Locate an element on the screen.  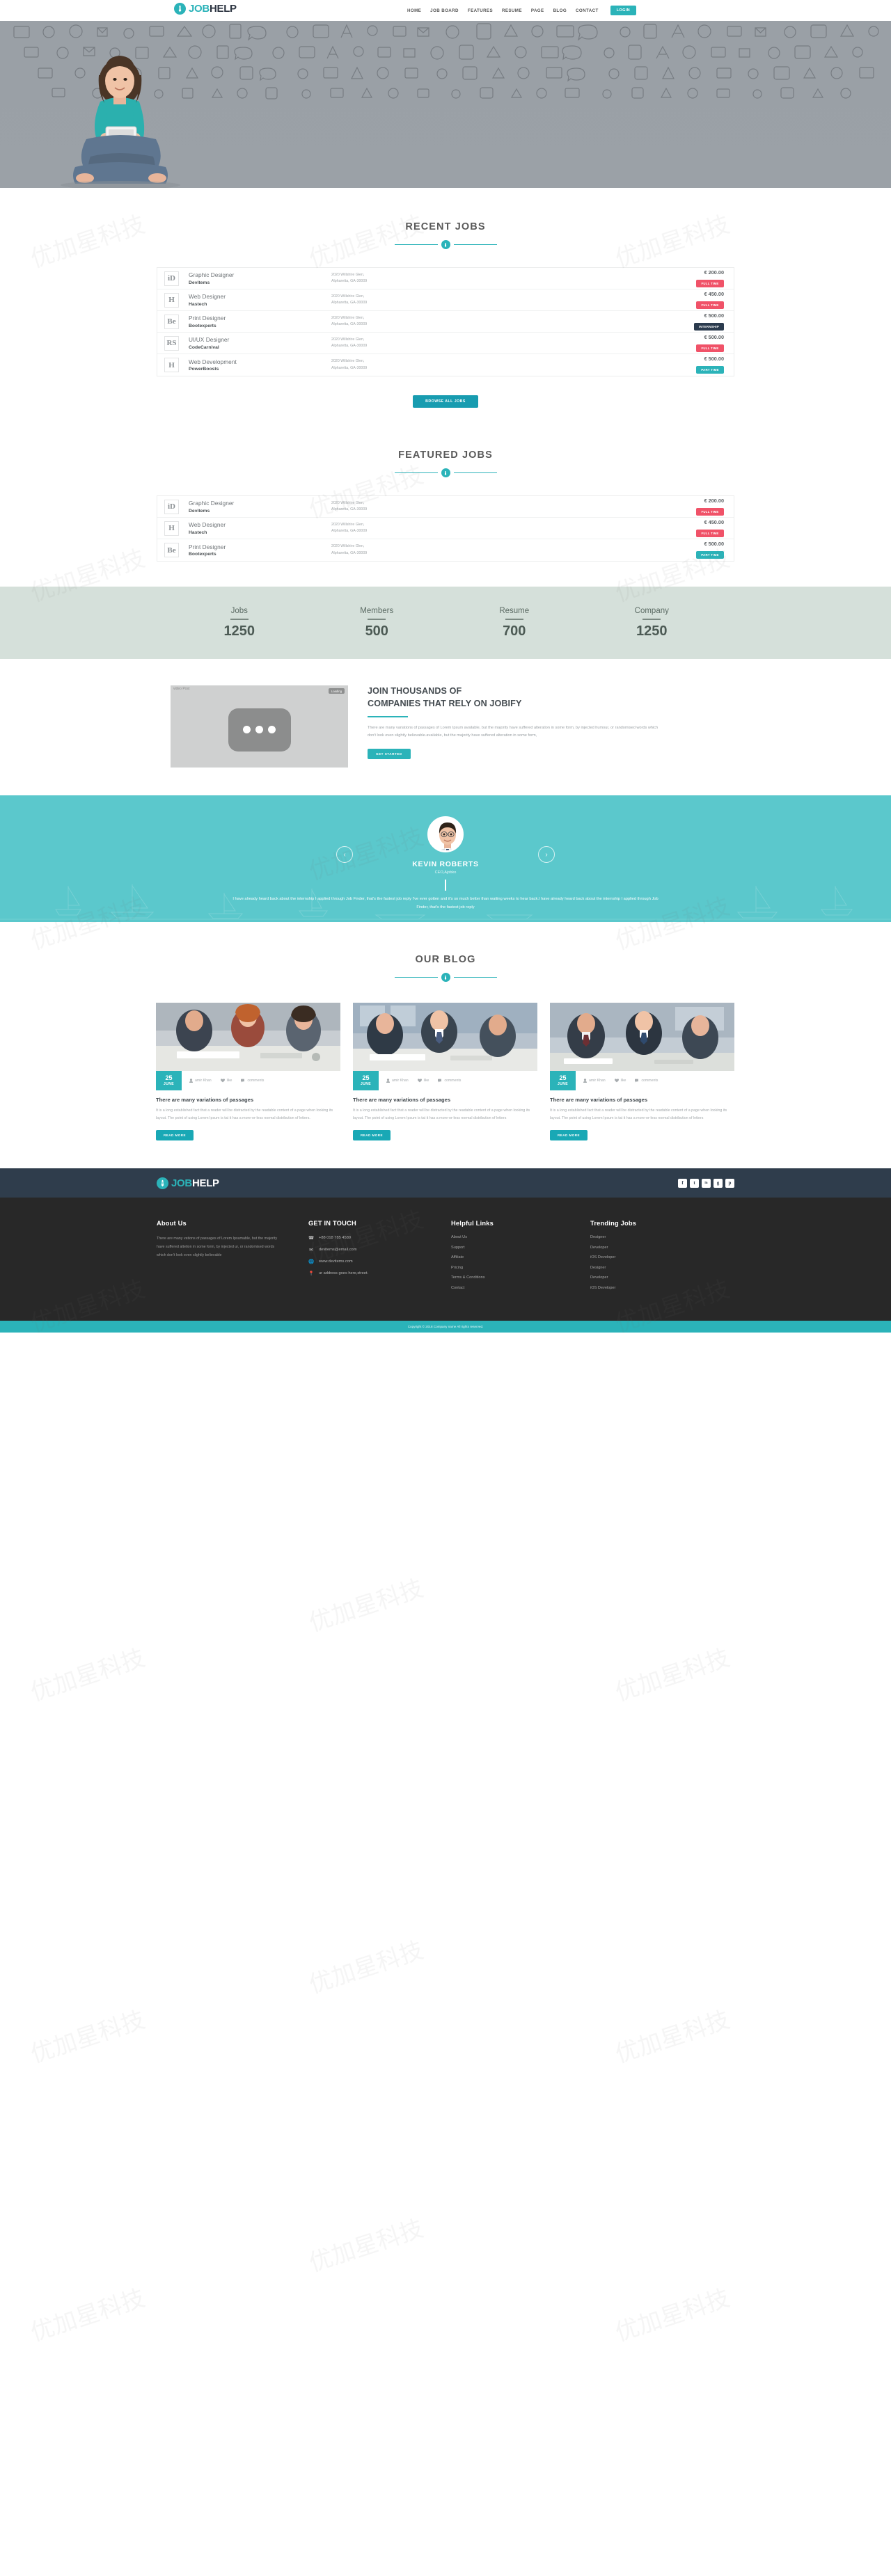
twitter-icon: t is located at coordinates (694, 1183).